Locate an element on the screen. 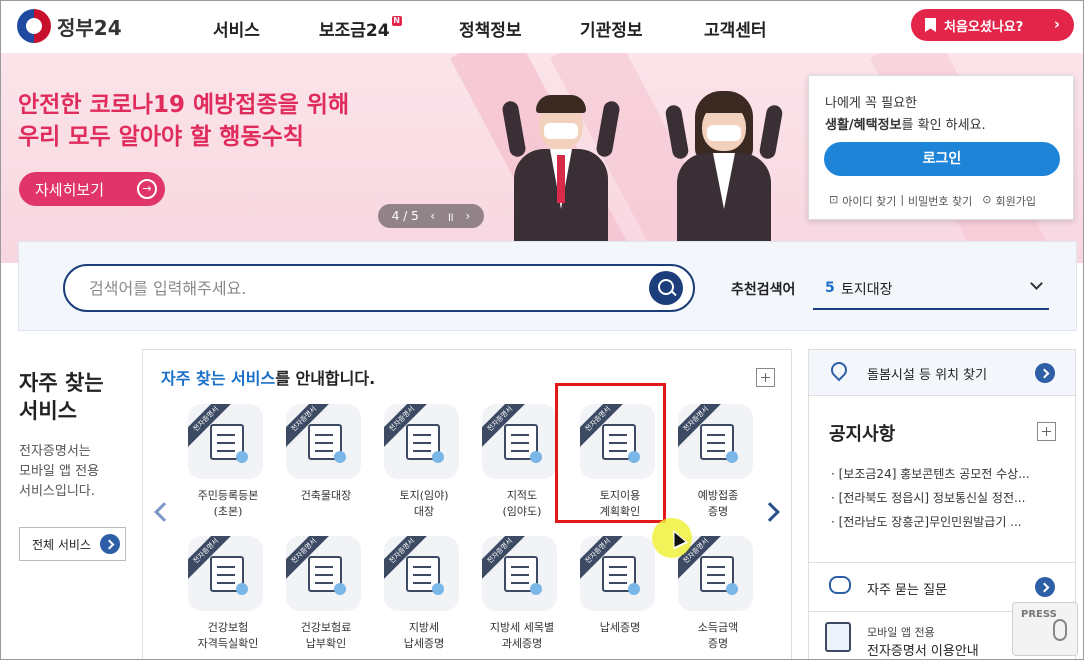 This screenshot has width=1084, height=660. nav-subsidy: 보조금24N is located at coordinates (389, 28).